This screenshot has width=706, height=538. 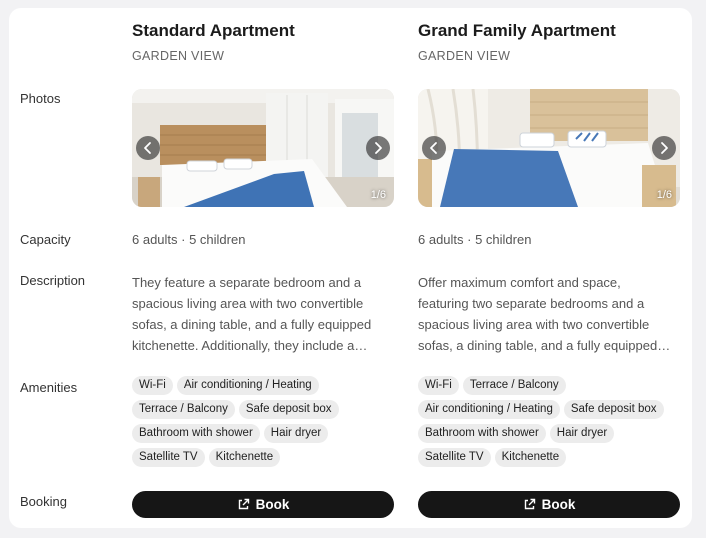 I want to click on row-label-photos: Photos, so click(x=40, y=98).